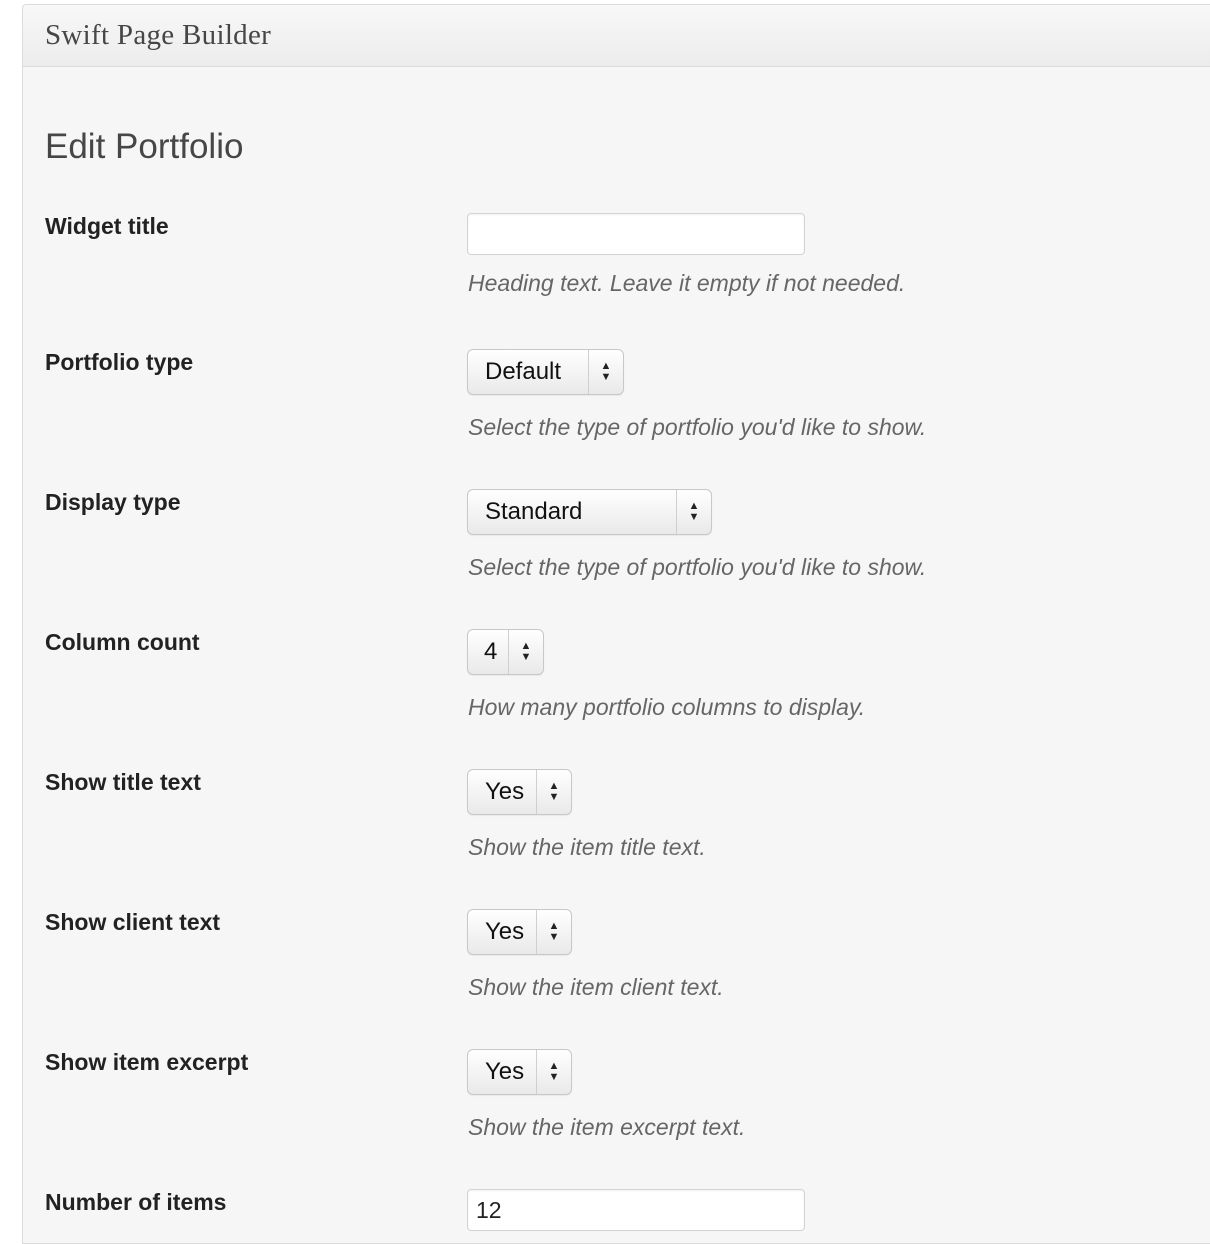 Image resolution: width=1210 pixels, height=1244 pixels. I want to click on panel-header: Swift Page Builder, so click(616, 36).